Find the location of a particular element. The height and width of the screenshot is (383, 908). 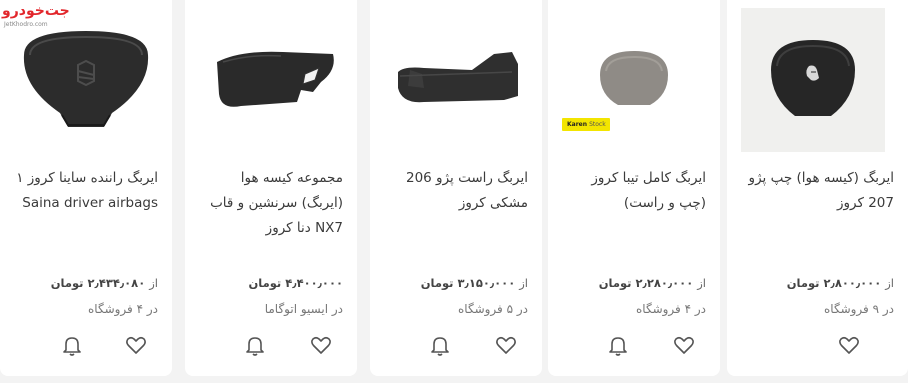

karen-stock-badge: Karen Stock is located at coordinates (586, 124).